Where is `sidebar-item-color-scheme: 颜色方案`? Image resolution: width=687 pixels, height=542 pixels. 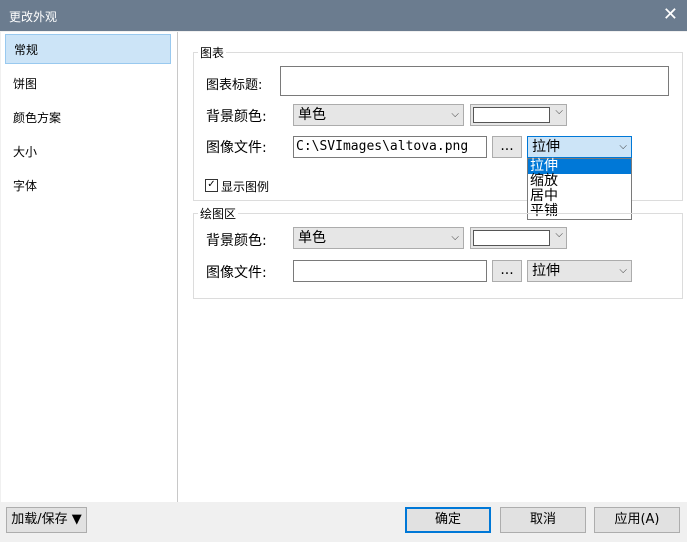
sidebar-item-color-scheme: 颜色方案 is located at coordinates (88, 118).